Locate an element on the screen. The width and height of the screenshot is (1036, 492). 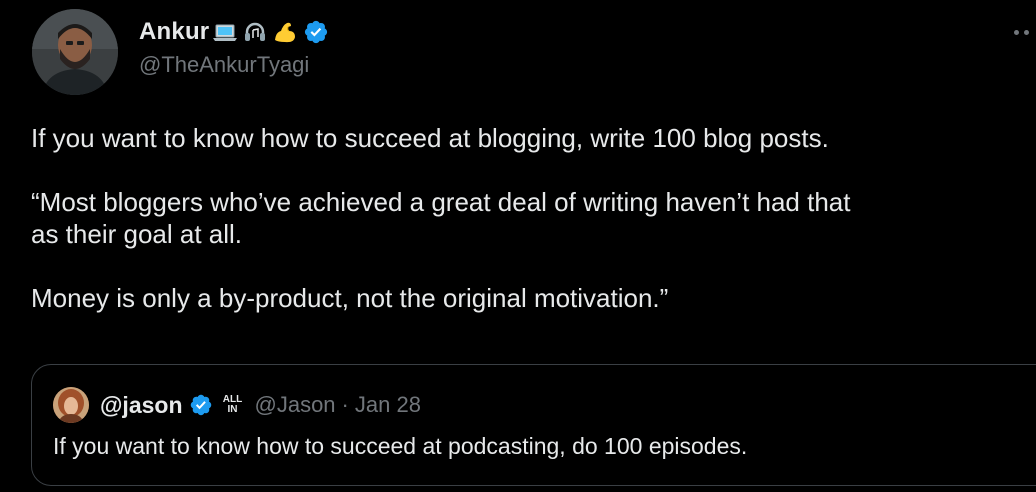
laptop-emoji-icon is located at coordinates (225, 32).